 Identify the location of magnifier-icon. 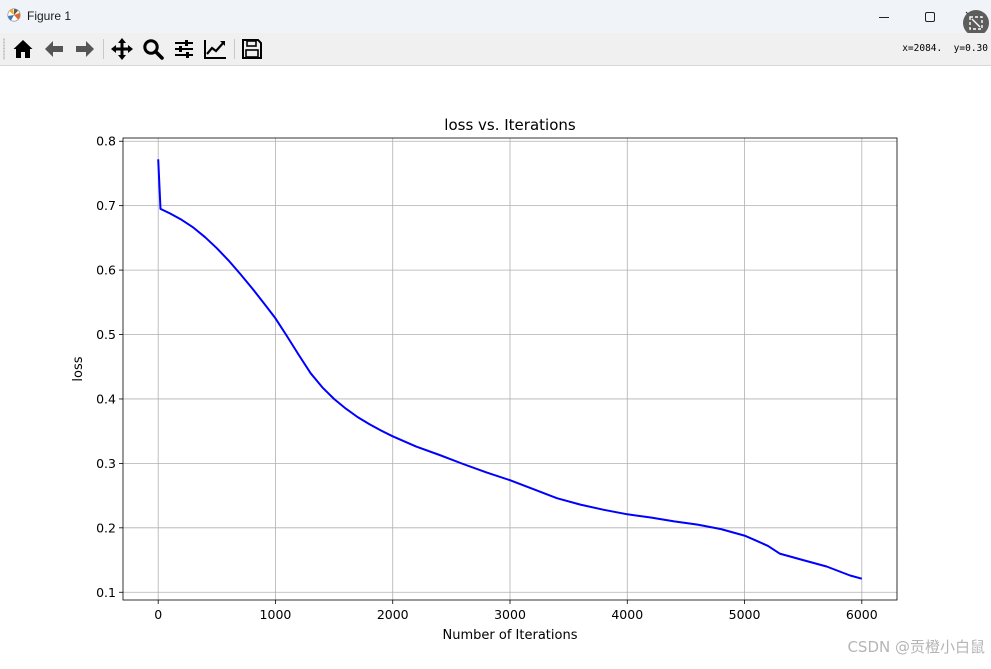
(153, 49).